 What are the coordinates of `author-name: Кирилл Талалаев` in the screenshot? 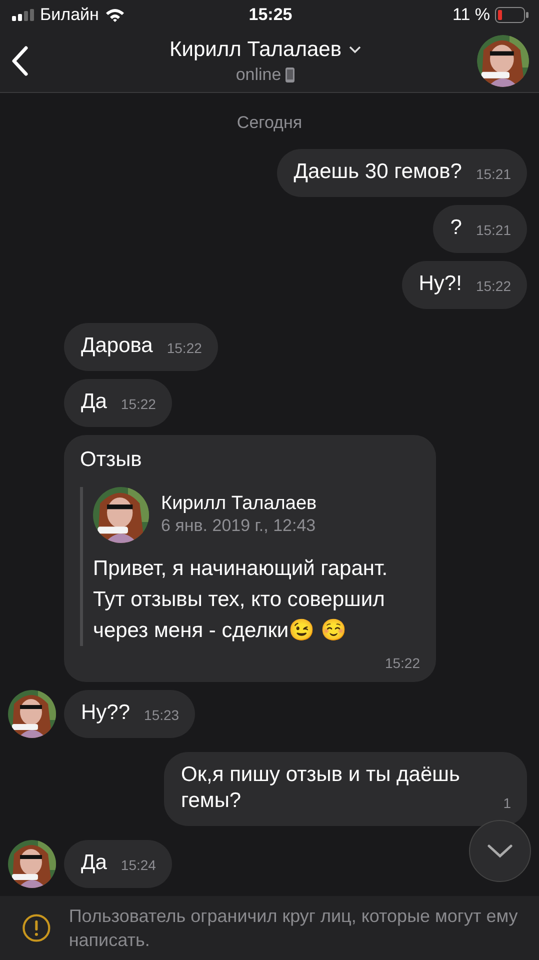 It's located at (239, 504).